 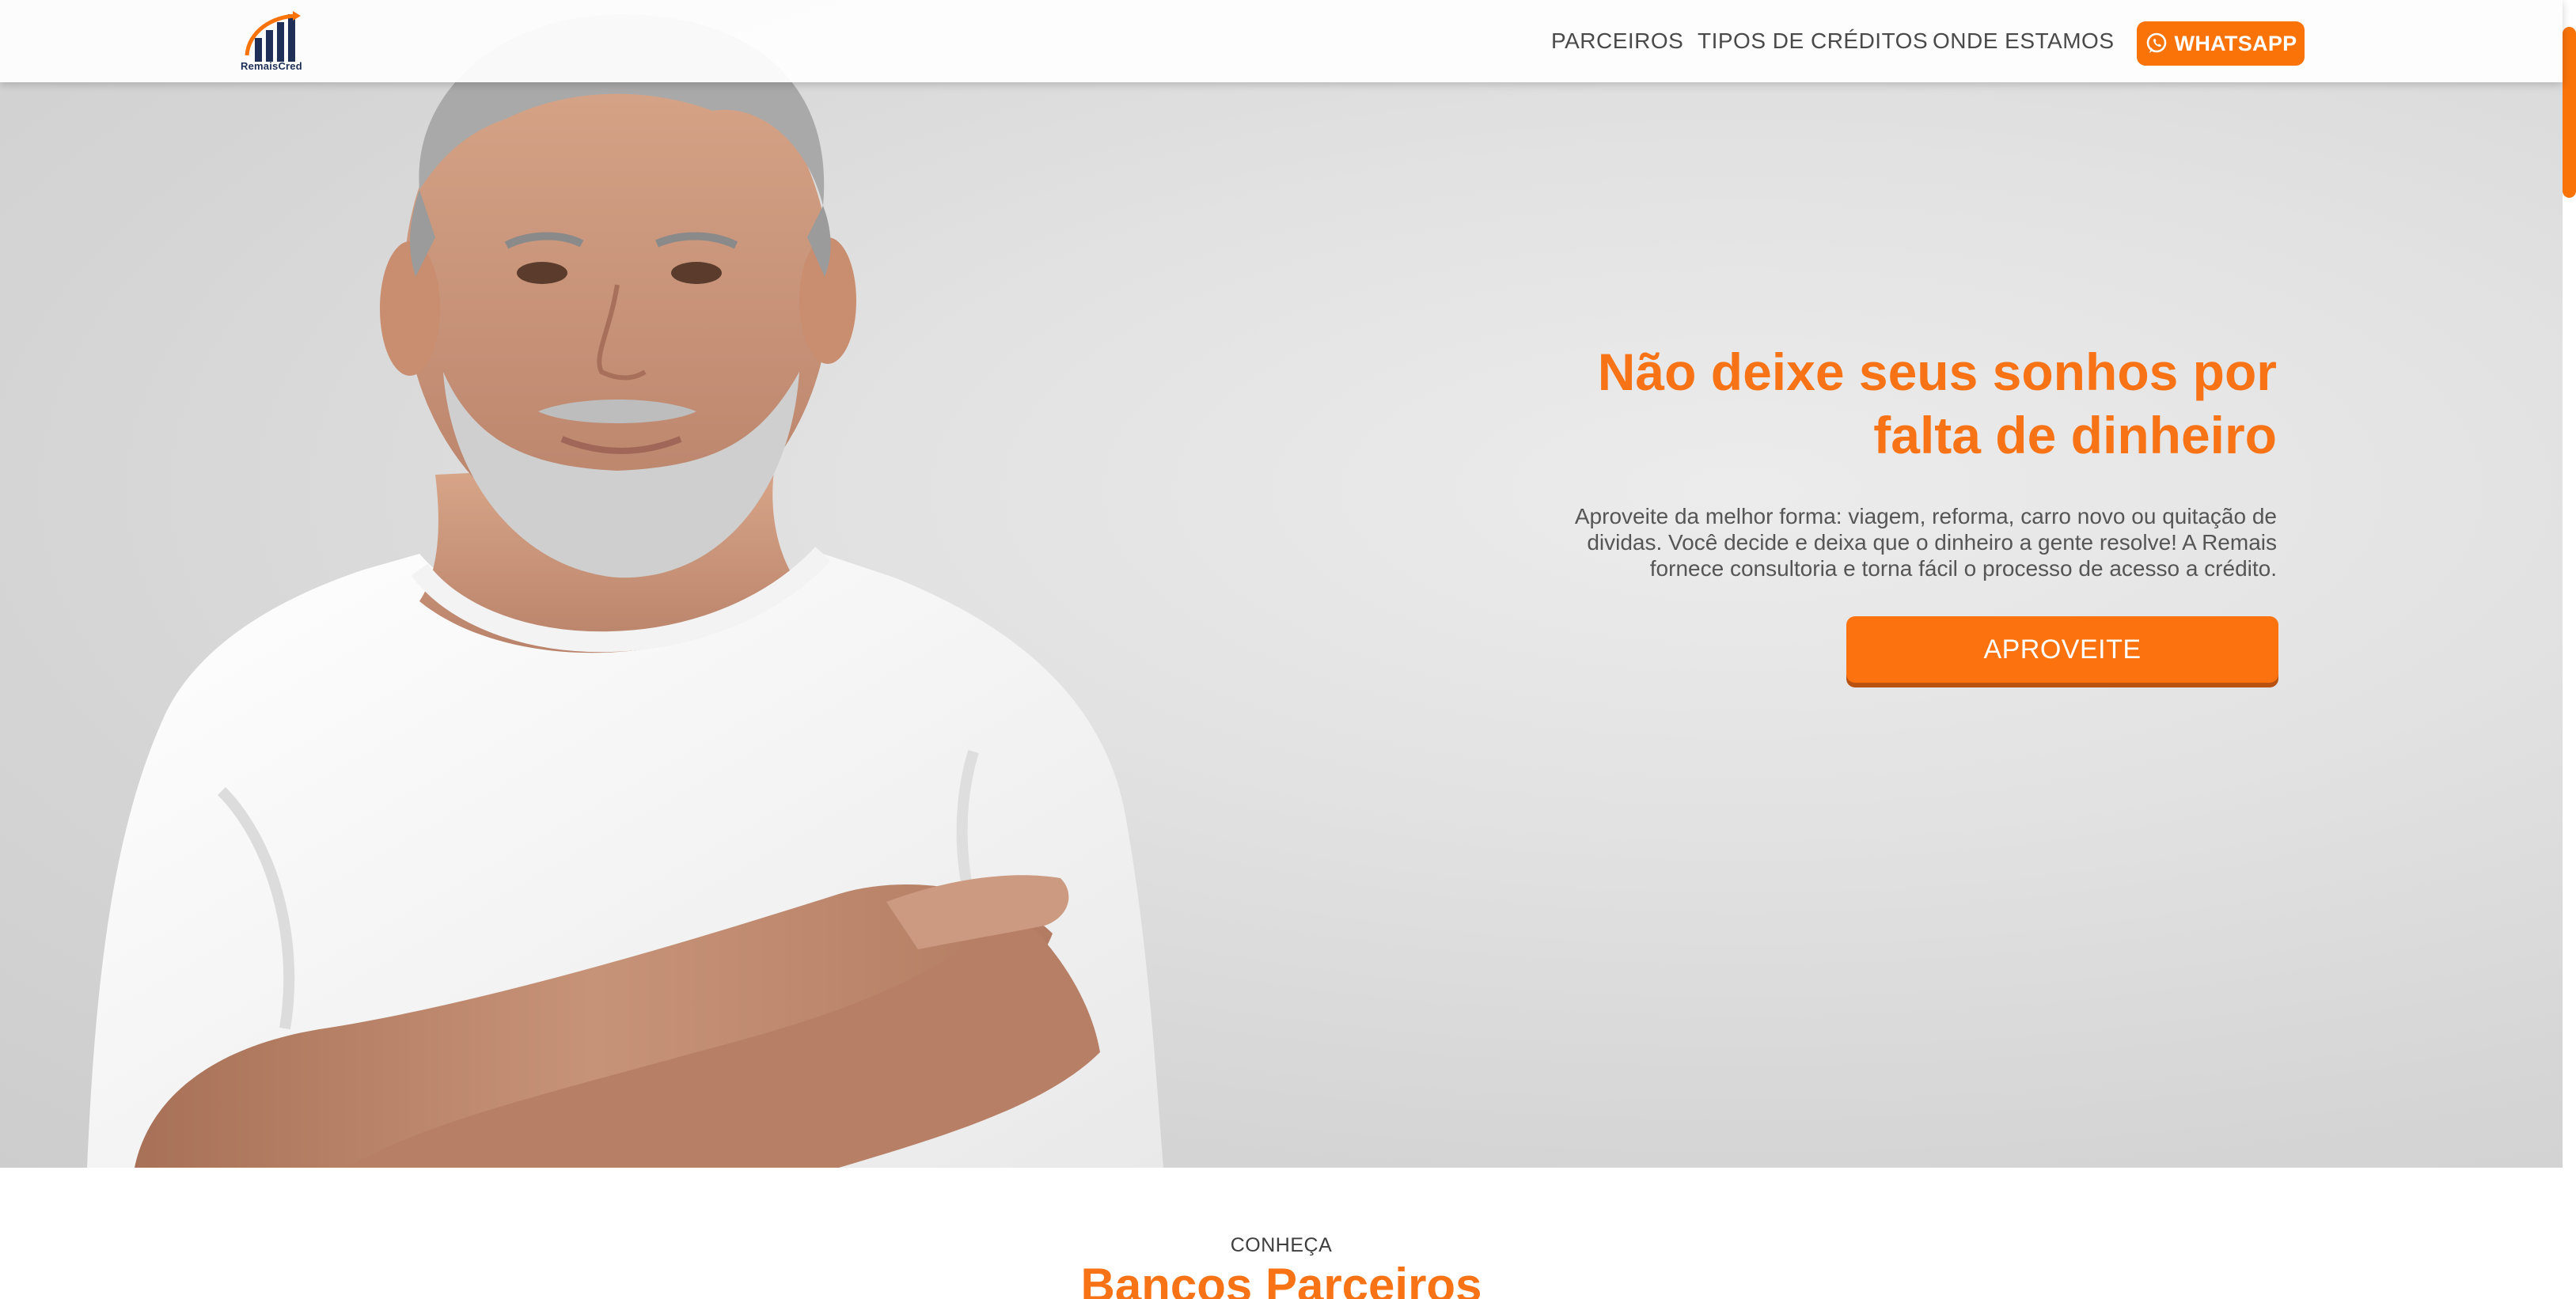 I want to click on aproveite-button: APROVEITE, so click(x=2062, y=649).